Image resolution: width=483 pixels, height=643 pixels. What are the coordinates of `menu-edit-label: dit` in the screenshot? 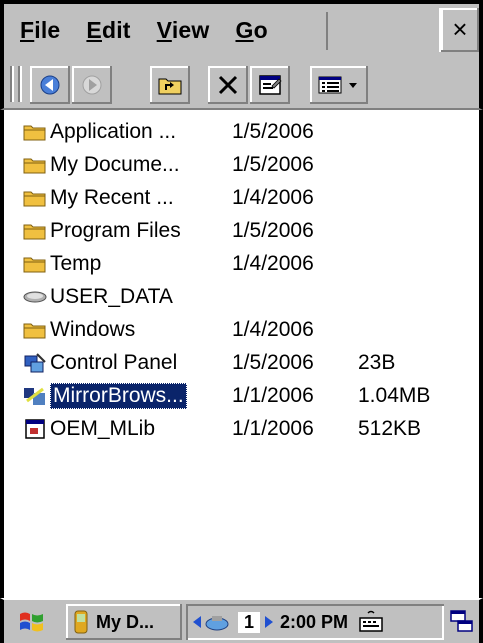 It's located at (116, 29).